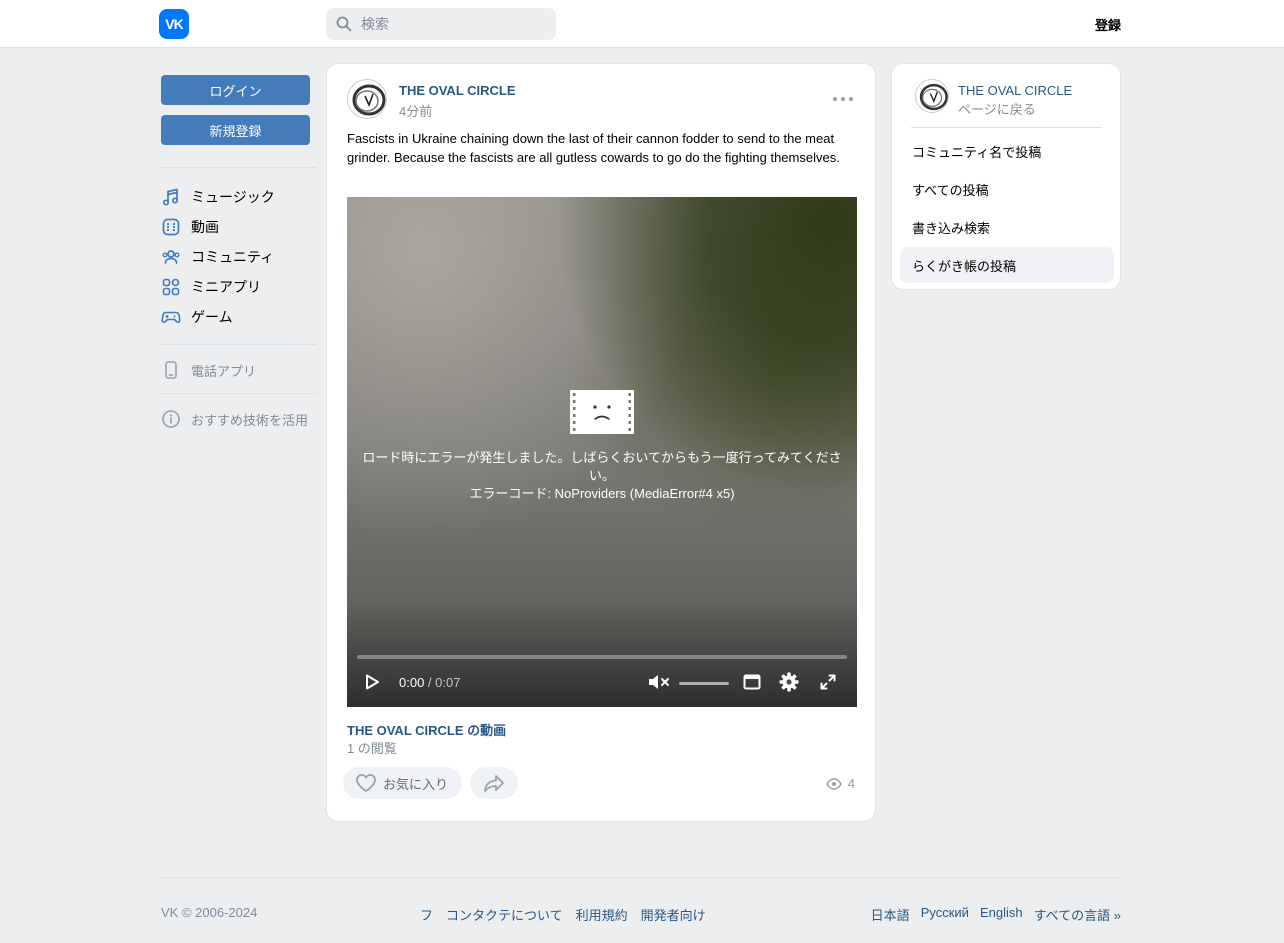 The height and width of the screenshot is (943, 1284). I want to click on community-name-link: THE OVAL CIRCLE, so click(1015, 90).